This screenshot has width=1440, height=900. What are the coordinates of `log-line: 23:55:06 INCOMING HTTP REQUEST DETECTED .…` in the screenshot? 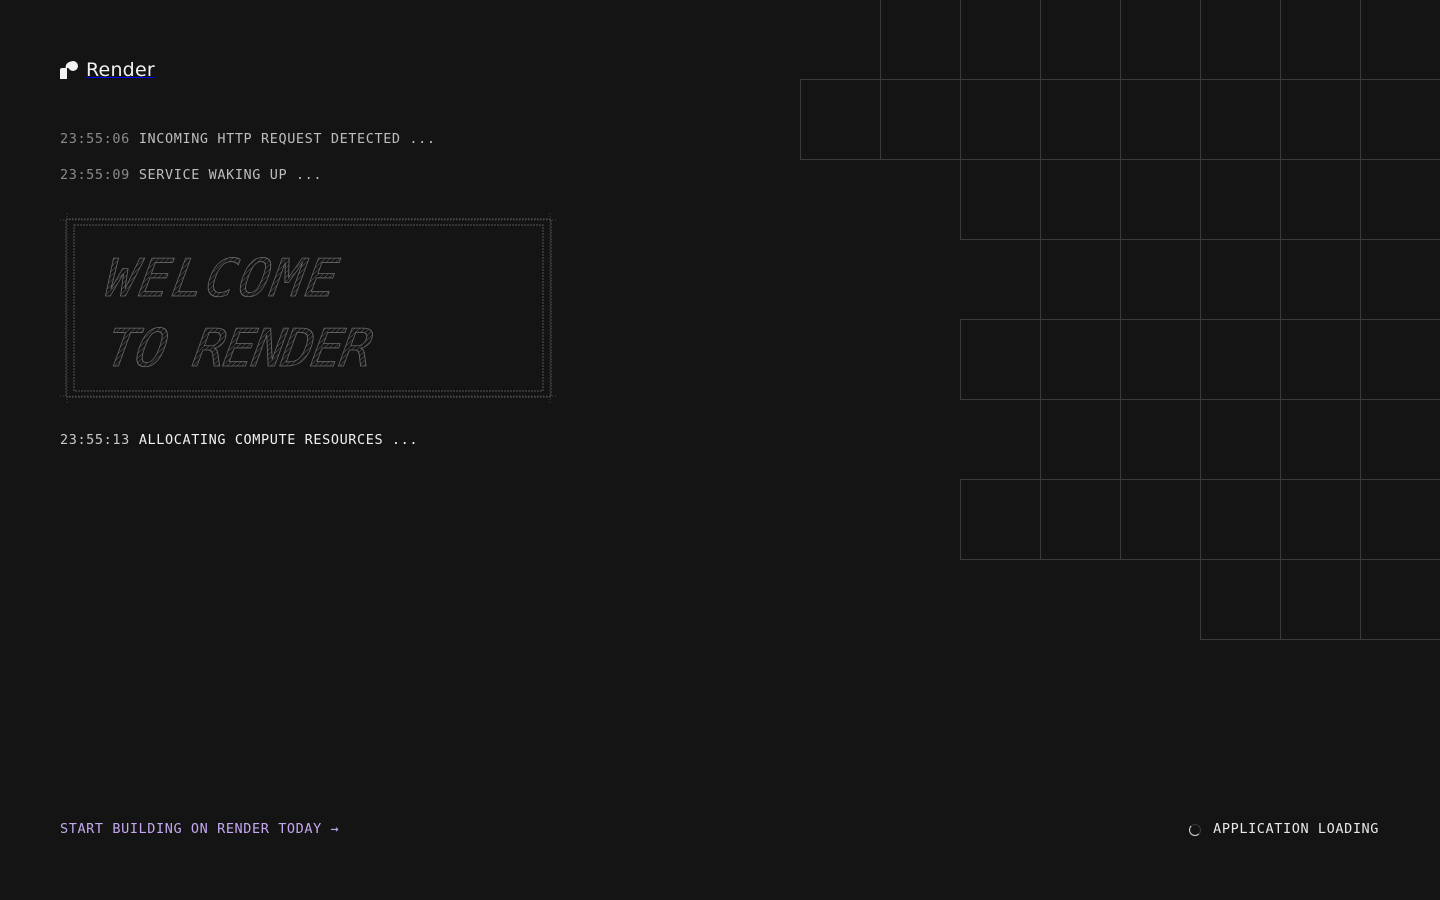 It's located at (248, 139).